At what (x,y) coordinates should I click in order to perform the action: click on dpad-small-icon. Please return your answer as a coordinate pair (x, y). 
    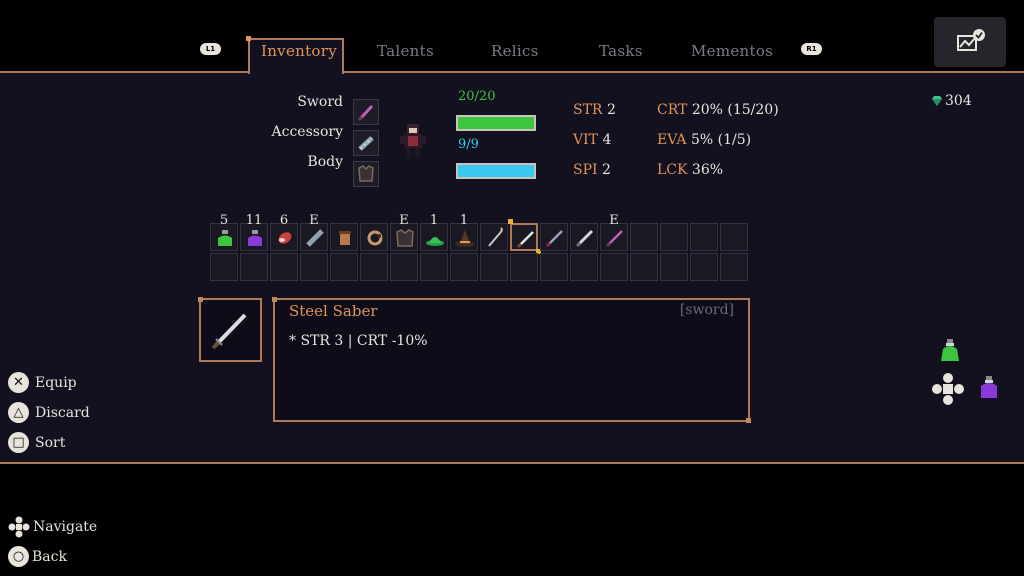
    Looking at the image, I should click on (19, 527).